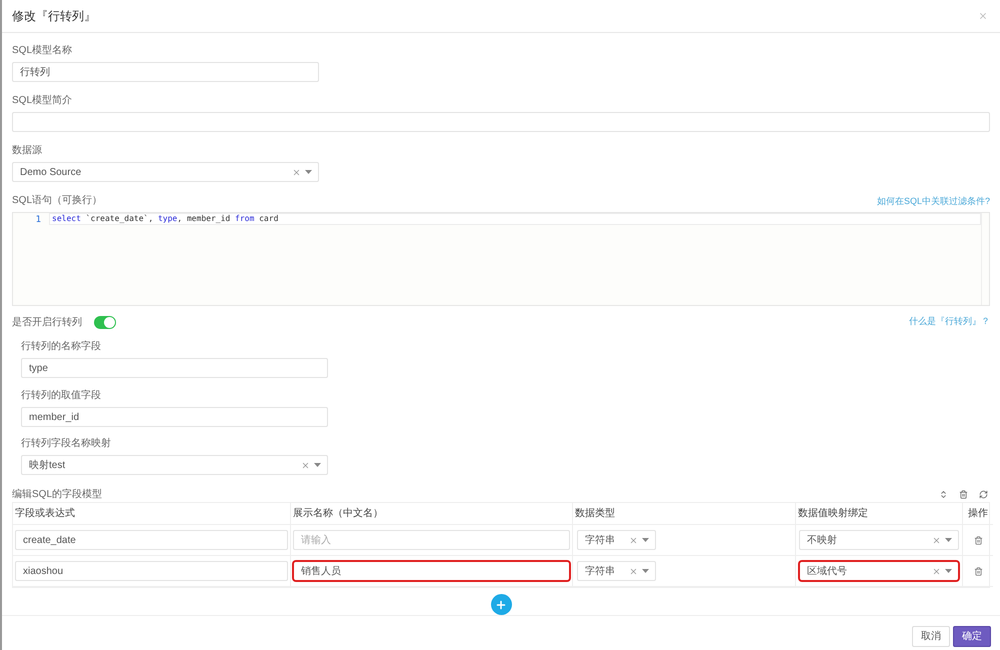 The image size is (1000, 650). Describe the element at coordinates (879, 514) in the screenshot. I see `column-header: 数据值映射绑定` at that location.